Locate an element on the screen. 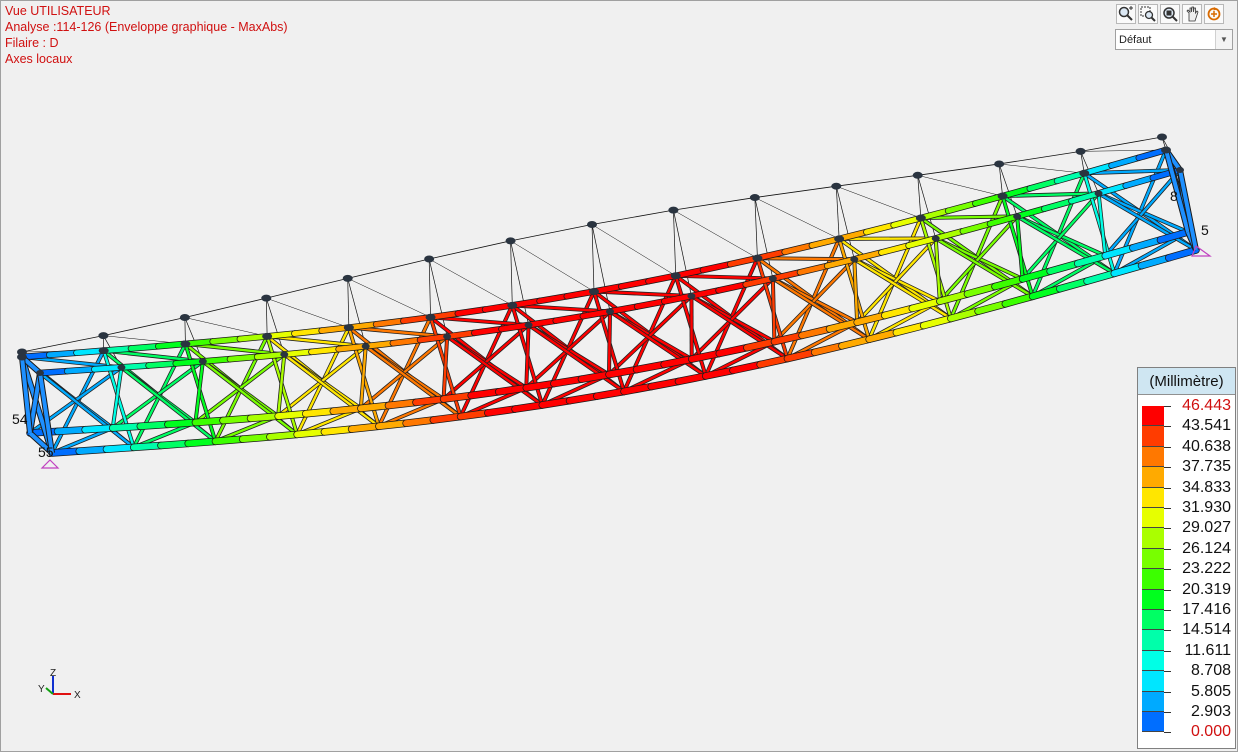  chevron-down-icon: ▼ is located at coordinates (1223, 39).